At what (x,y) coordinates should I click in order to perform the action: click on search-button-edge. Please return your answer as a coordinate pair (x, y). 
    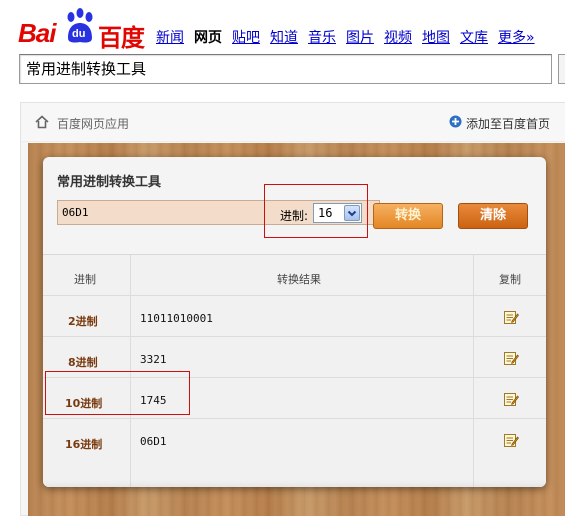
    Looking at the image, I should click on (561, 69).